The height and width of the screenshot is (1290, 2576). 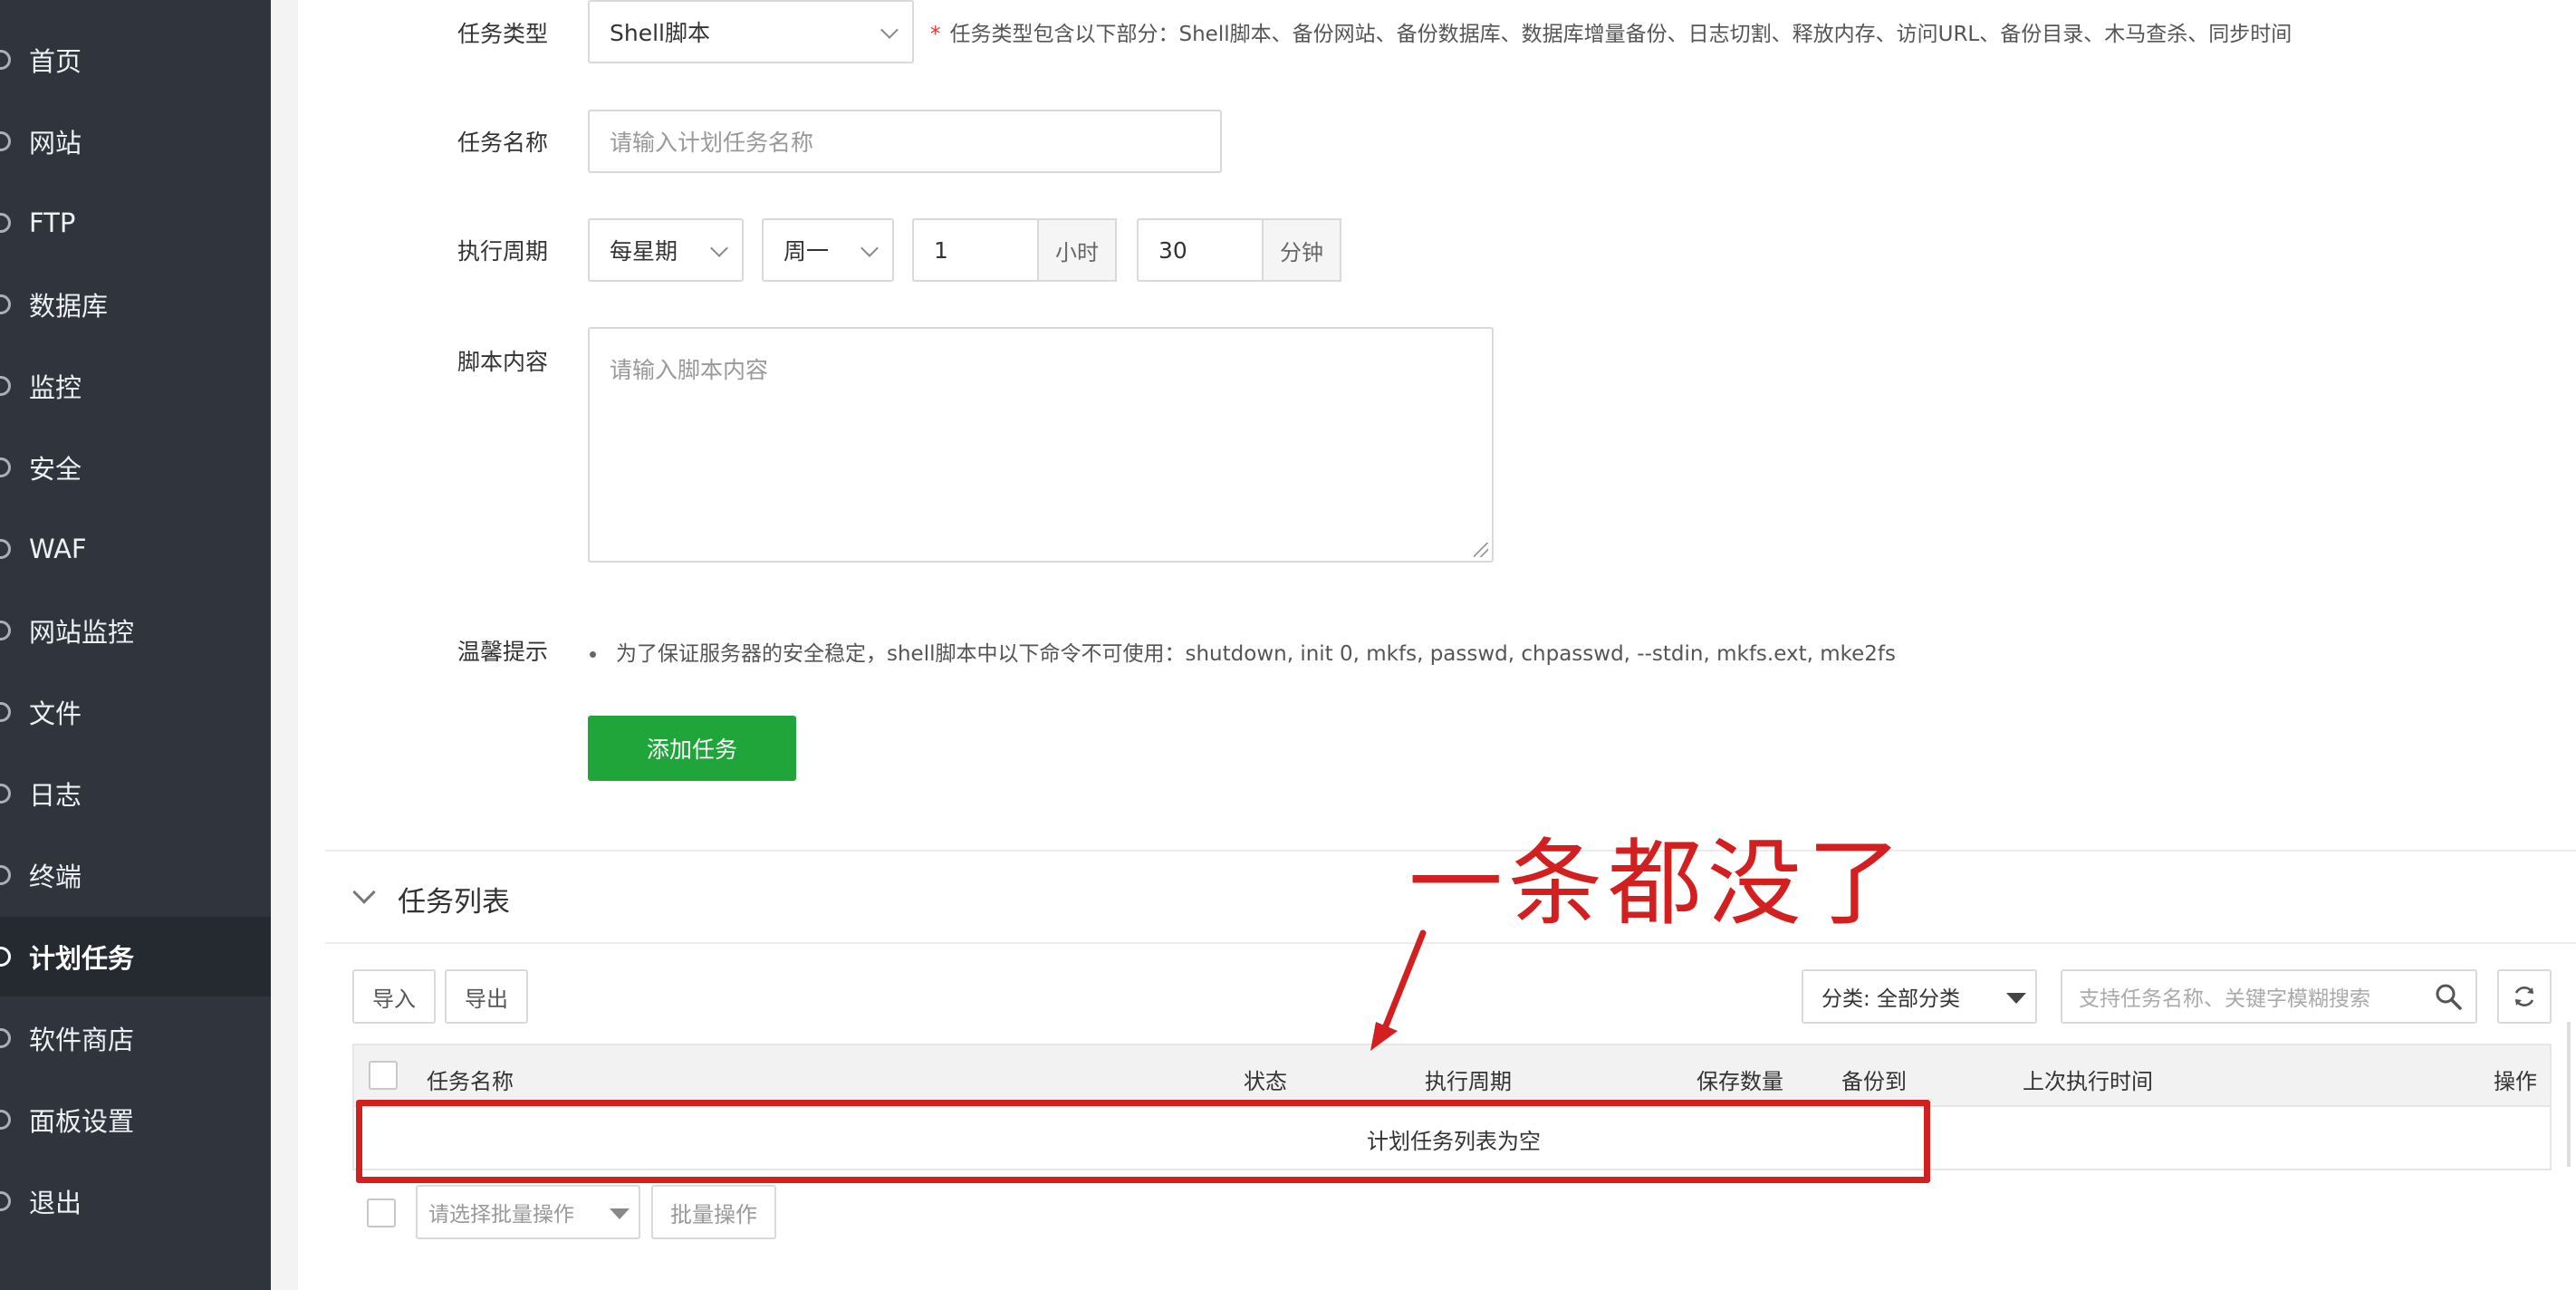 What do you see at coordinates (135, 630) in the screenshot?
I see `sidebar-item: 网站监控` at bounding box center [135, 630].